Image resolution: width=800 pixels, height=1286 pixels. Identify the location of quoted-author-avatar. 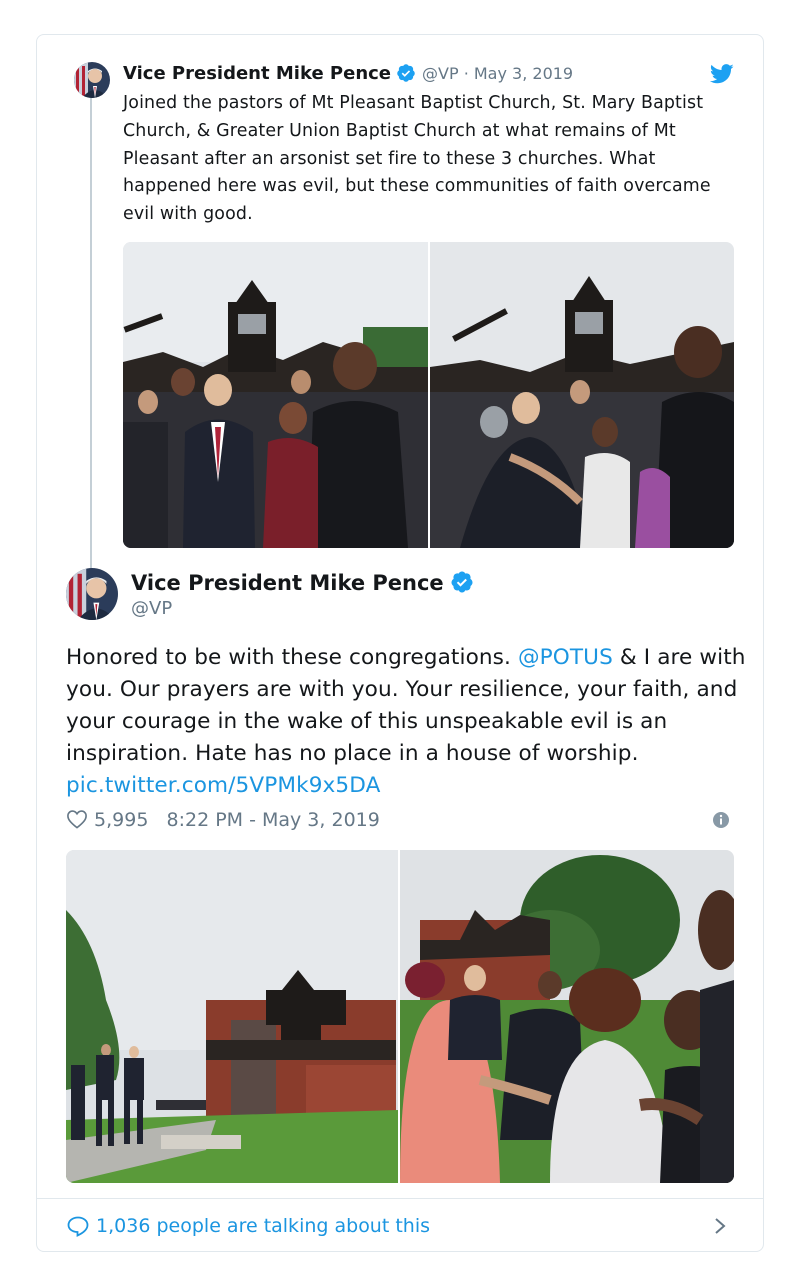
(92, 80).